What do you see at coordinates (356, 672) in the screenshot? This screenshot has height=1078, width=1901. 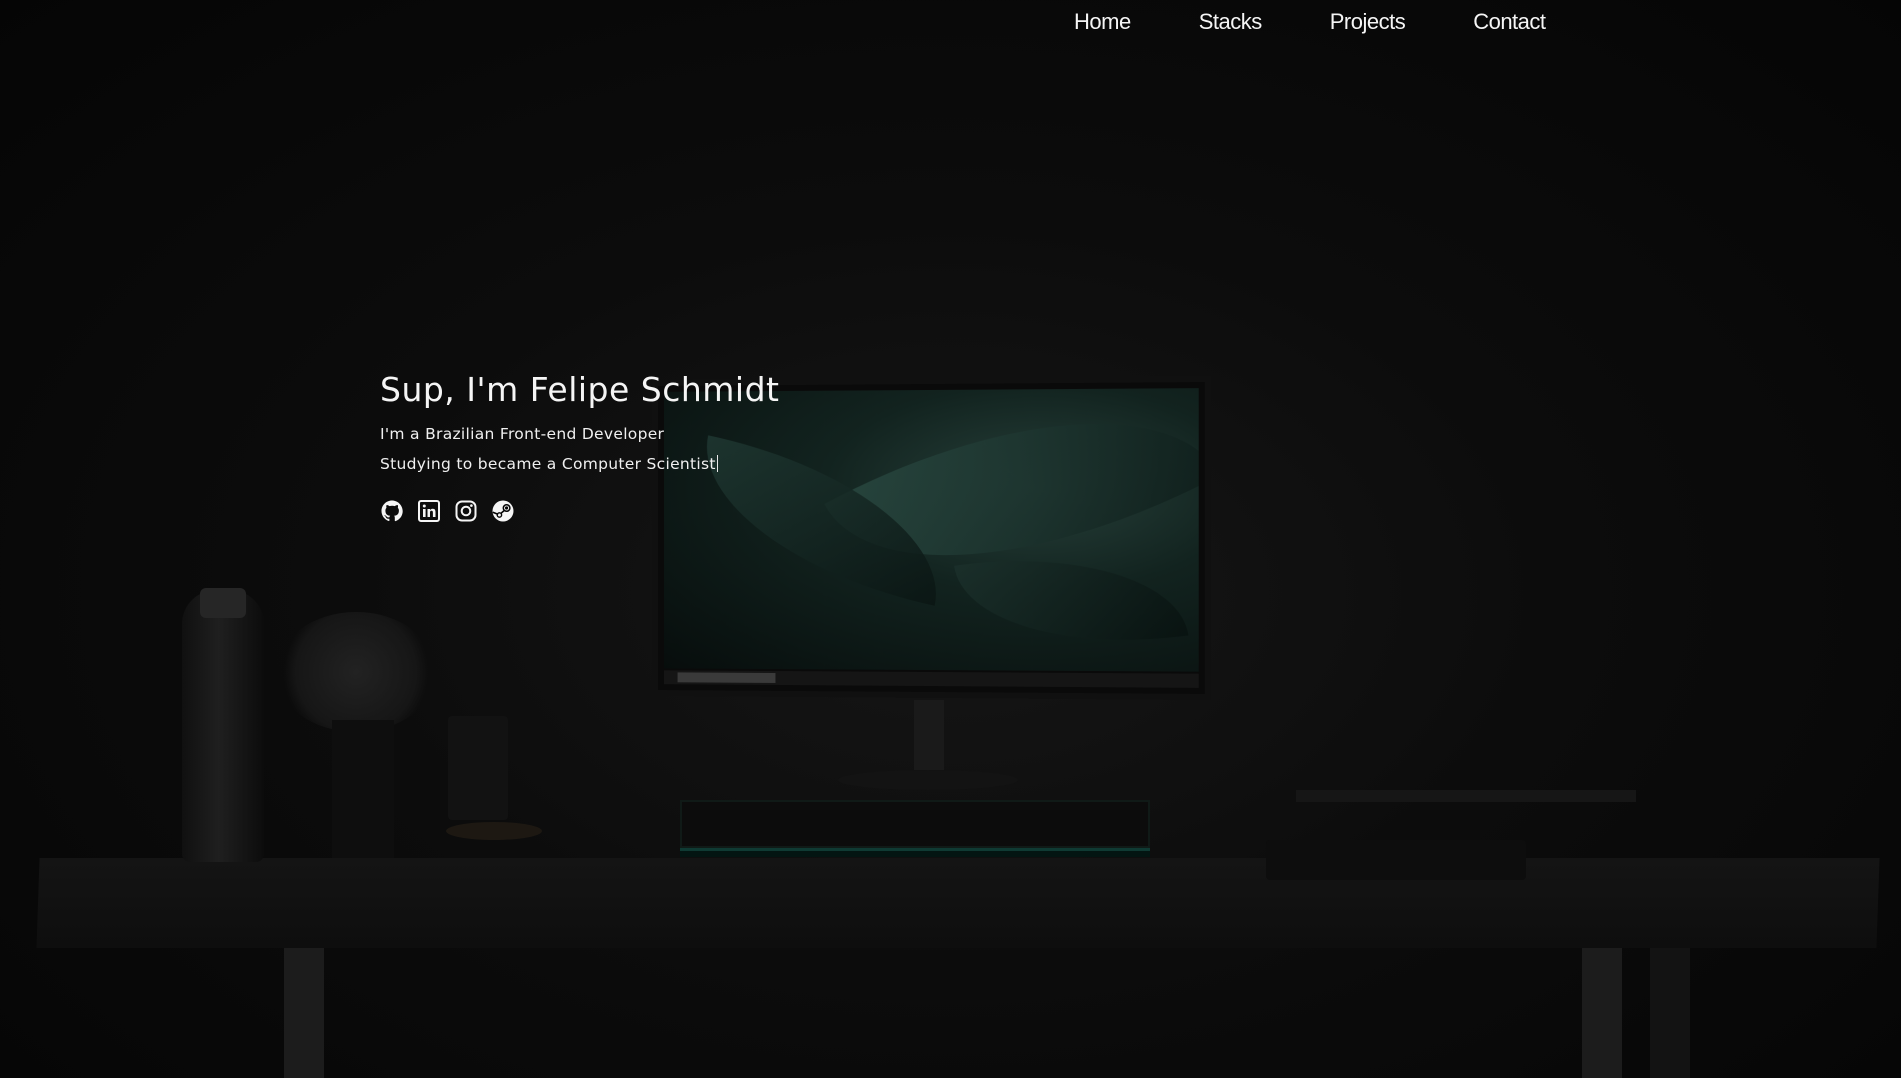 I see `plant` at bounding box center [356, 672].